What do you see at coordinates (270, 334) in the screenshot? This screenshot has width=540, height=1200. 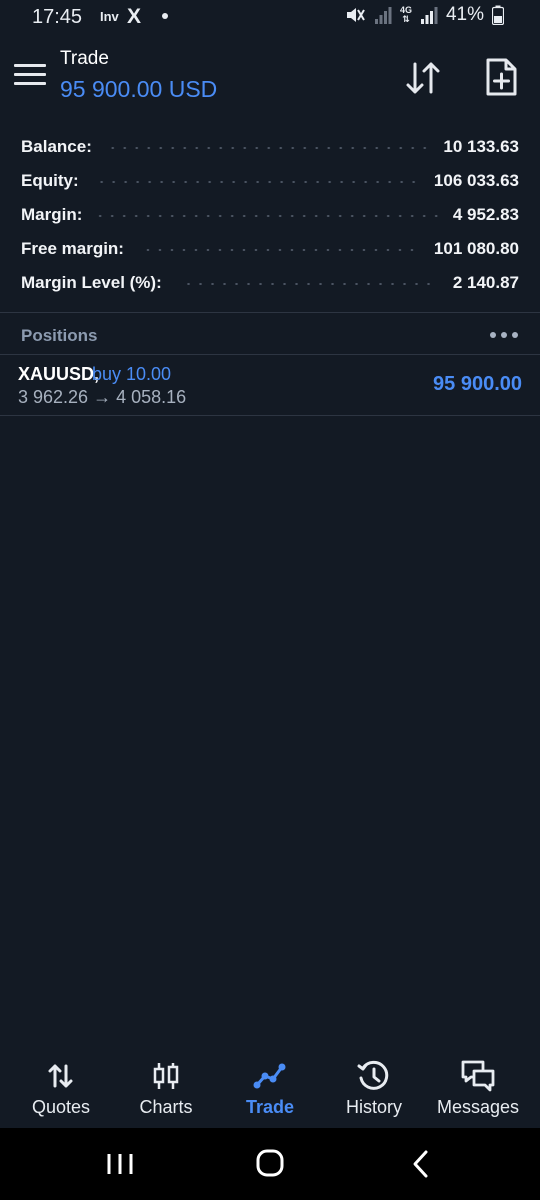 I see `positions-header: Positions` at bounding box center [270, 334].